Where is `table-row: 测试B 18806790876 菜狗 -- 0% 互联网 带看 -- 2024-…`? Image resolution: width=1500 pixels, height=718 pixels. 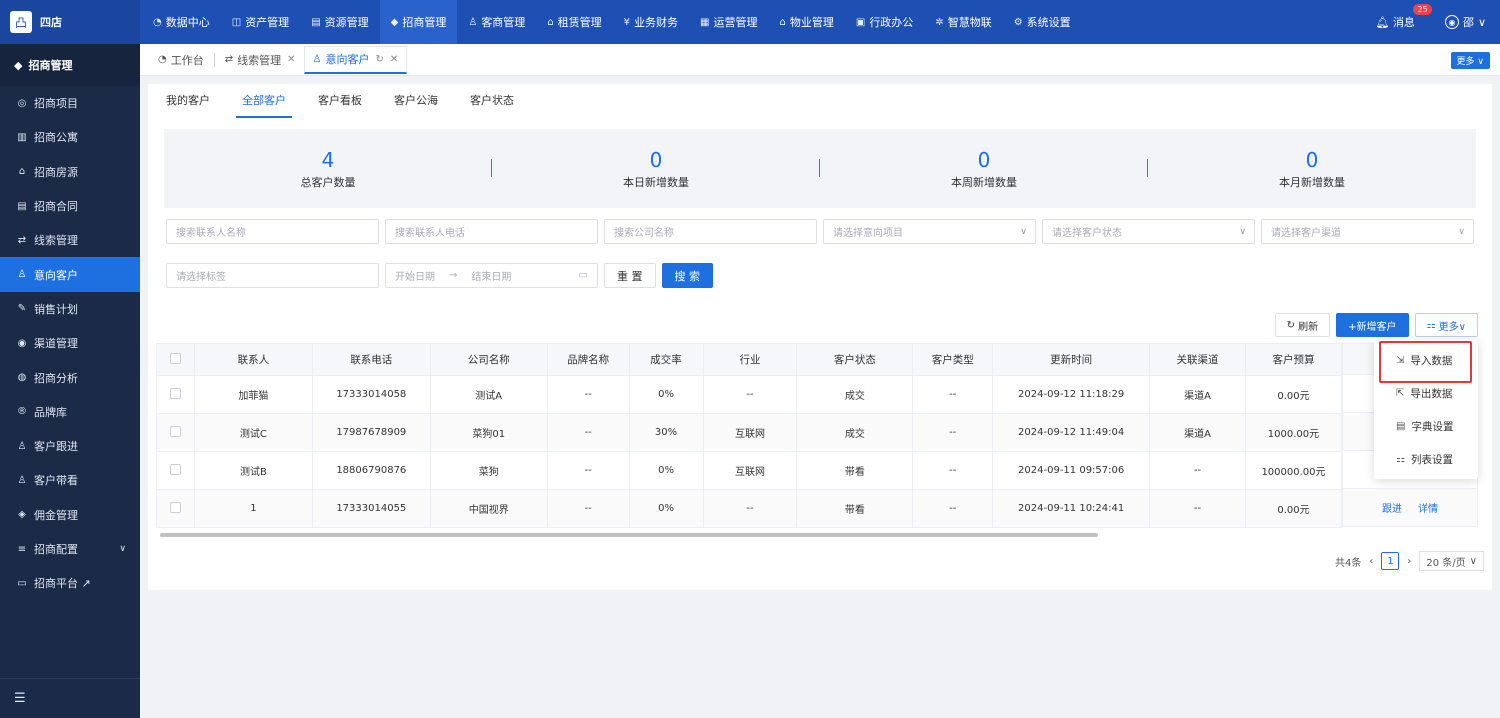
table-row: 测试B 18806790876 菜狗 -- 0% 互联网 带看 -- 2024-… is located at coordinates (749, 470).